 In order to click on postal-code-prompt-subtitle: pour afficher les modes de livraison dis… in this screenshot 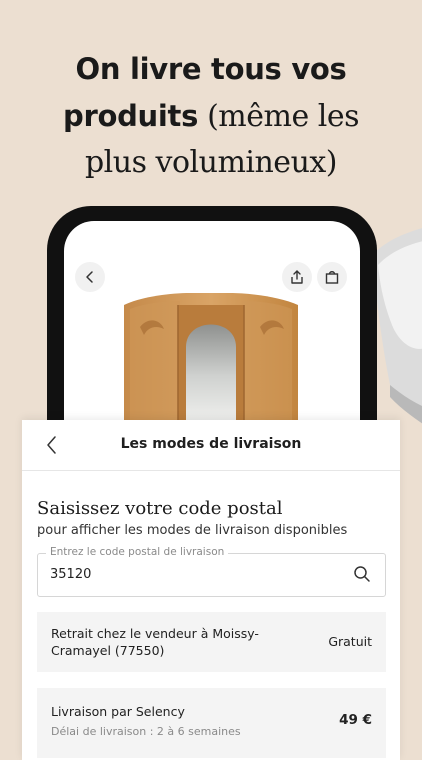, I will do `click(192, 530)`.